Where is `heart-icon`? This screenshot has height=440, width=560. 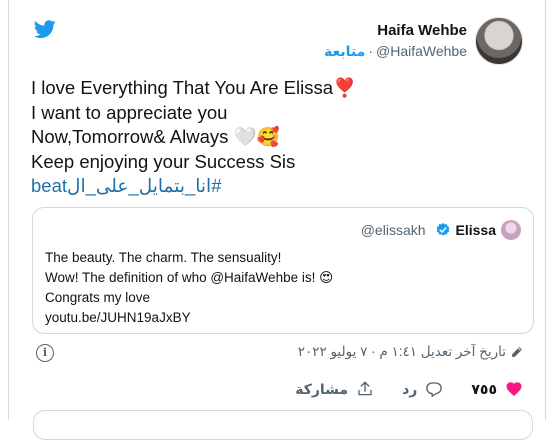 heart-icon is located at coordinates (514, 389).